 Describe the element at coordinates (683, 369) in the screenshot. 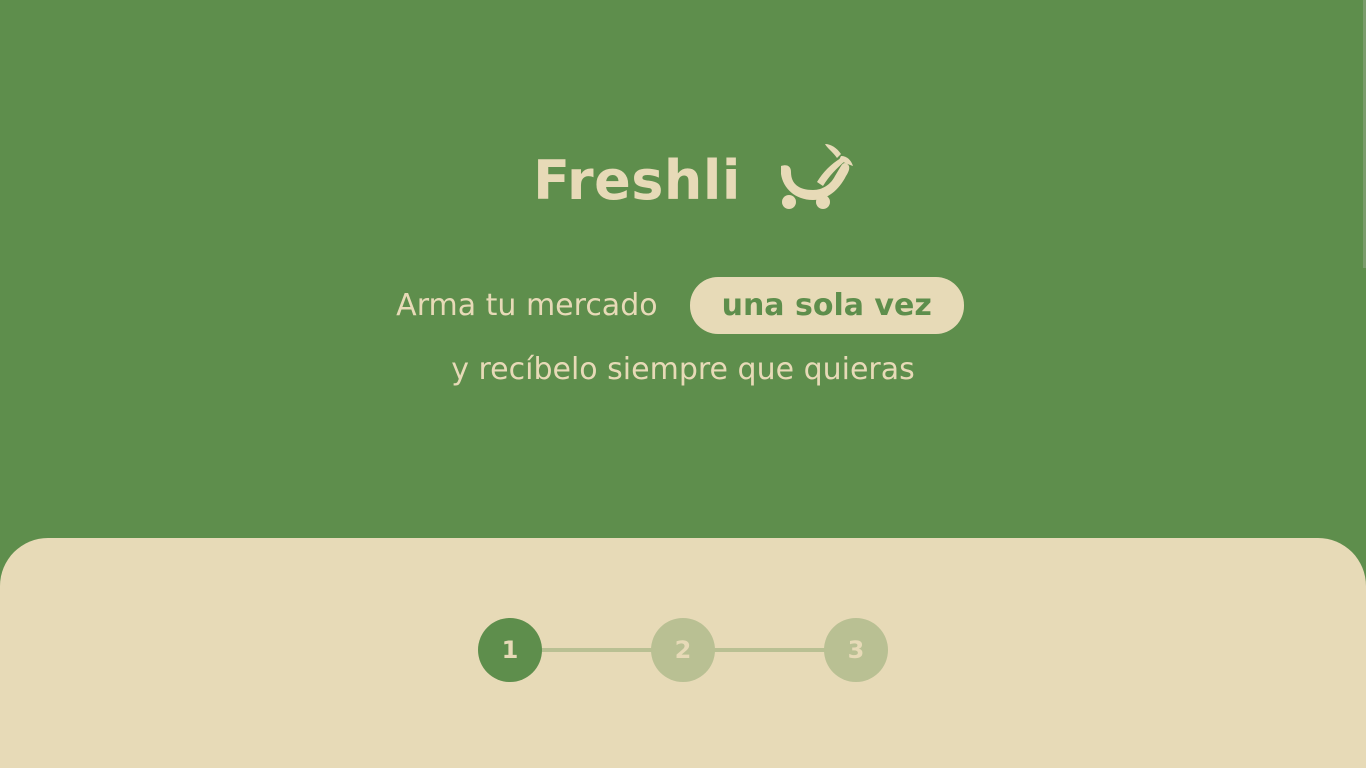

I see `tagline-suffix: y recíbelo siempre que quieras` at that location.